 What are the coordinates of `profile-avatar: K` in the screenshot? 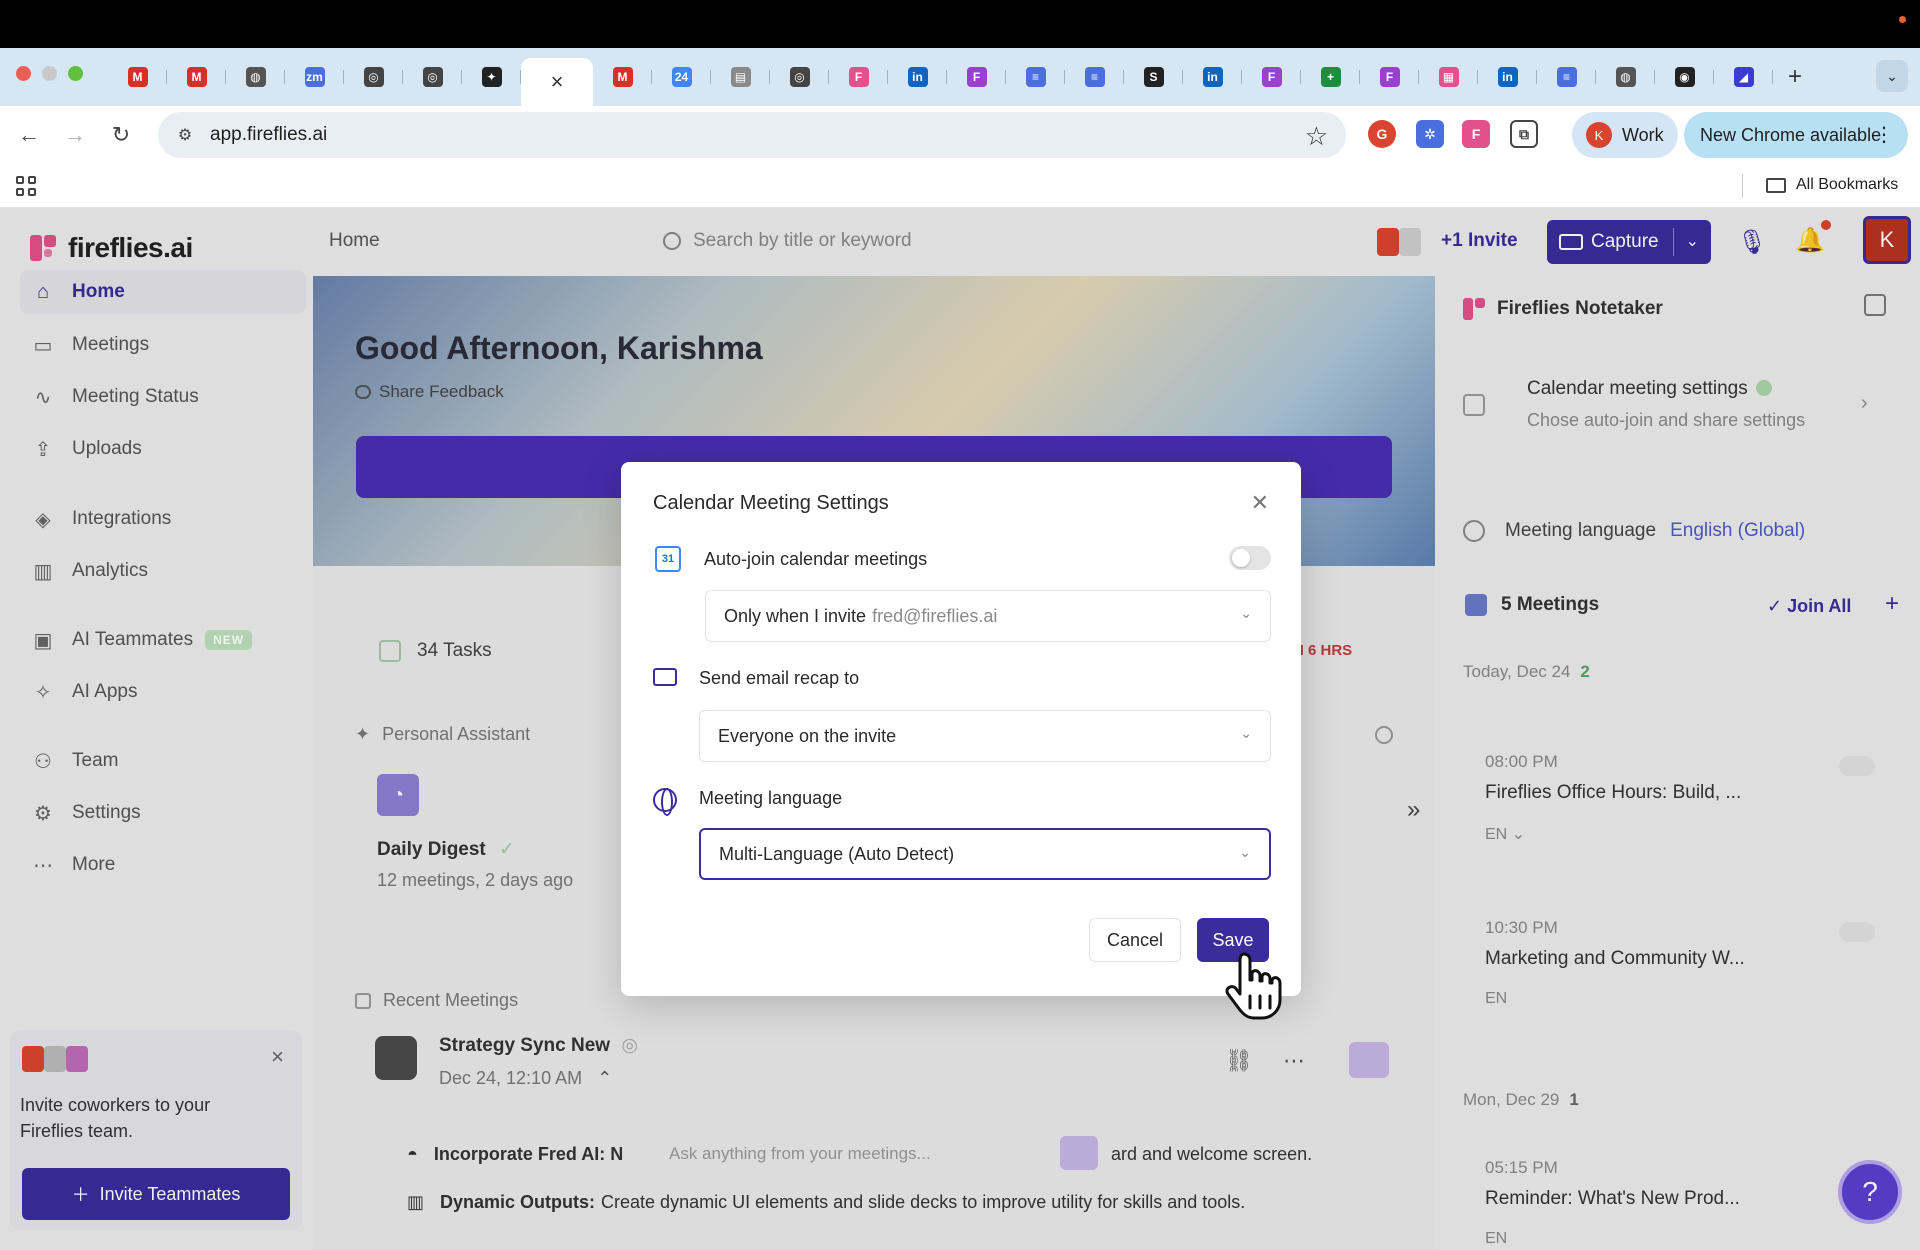 It's located at (1599, 135).